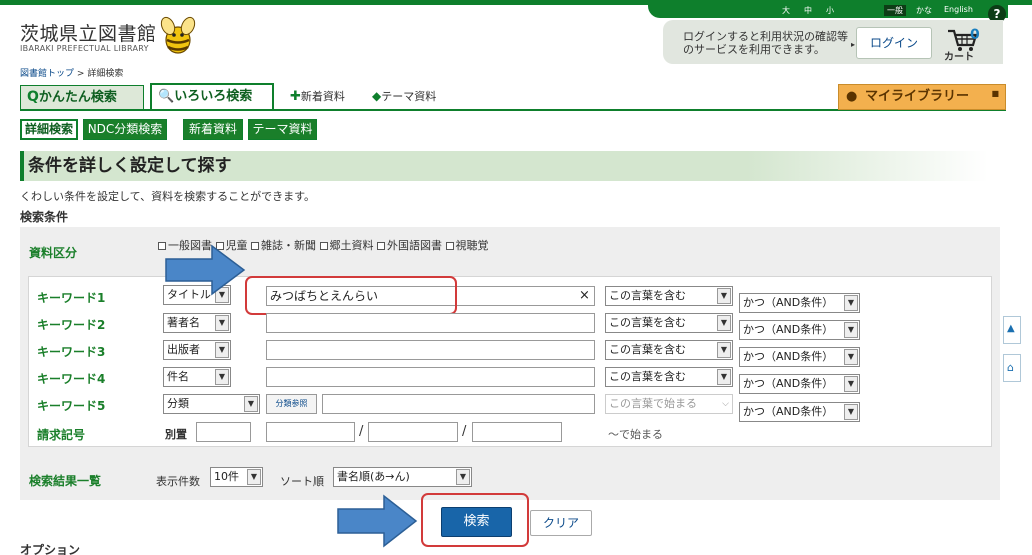 Image resolution: width=1032 pixels, height=555 pixels. What do you see at coordinates (84, 48) in the screenshot?
I see `library-name-en: IBARAKI PREFECTUAL LIBRARY` at bounding box center [84, 48].